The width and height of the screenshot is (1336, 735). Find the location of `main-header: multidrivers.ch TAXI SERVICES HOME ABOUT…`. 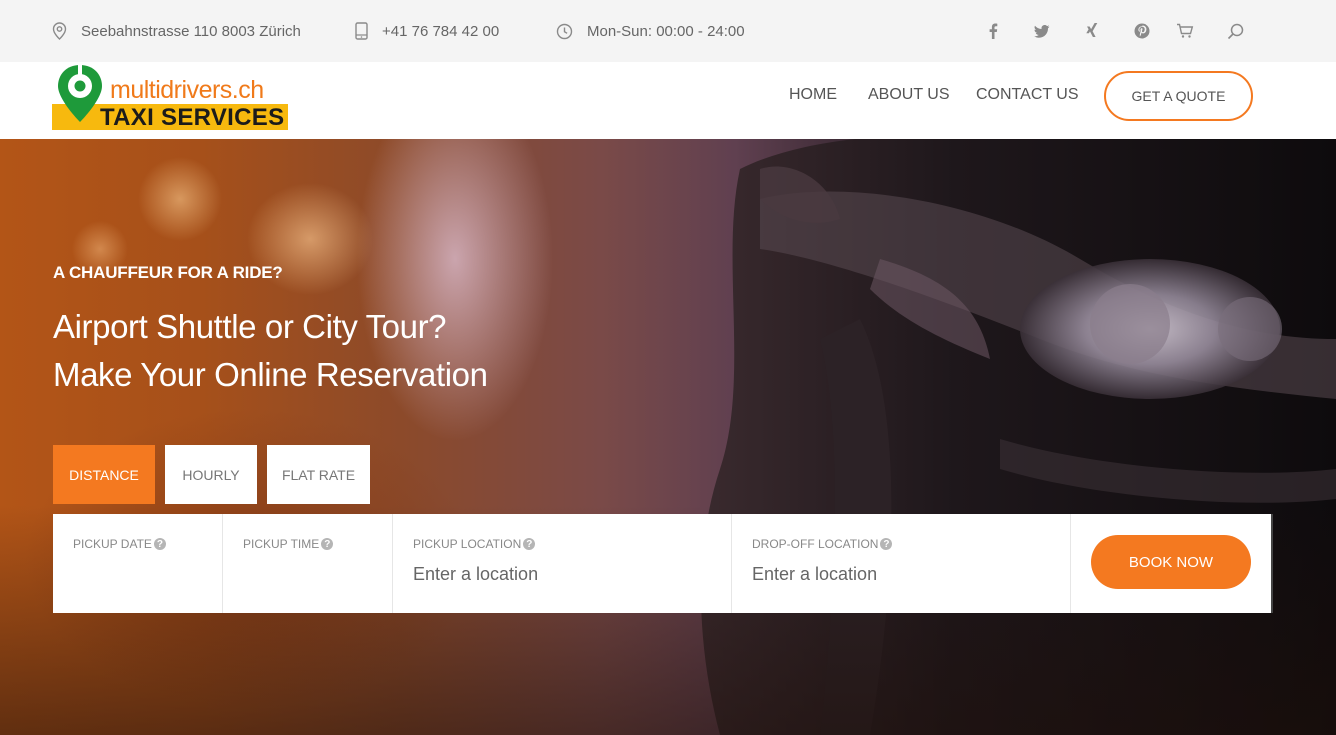

main-header: multidrivers.ch TAXI SERVICES HOME ABOUT… is located at coordinates (668, 100).